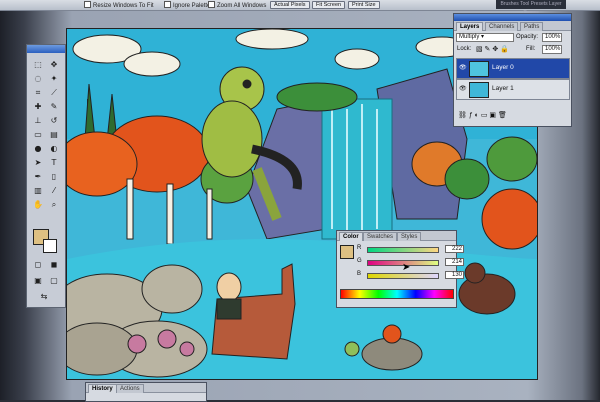  I want to click on crop-icon: ⌗, so click(38, 92).